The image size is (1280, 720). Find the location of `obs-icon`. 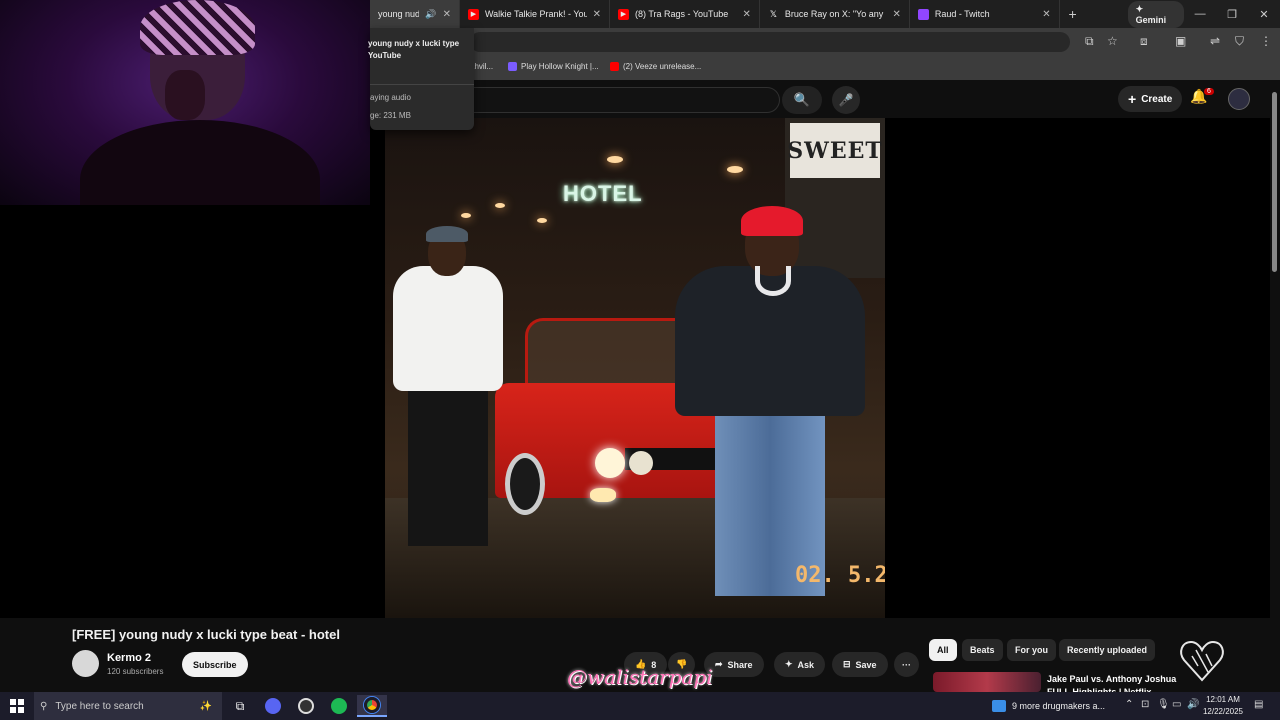

obs-icon is located at coordinates (306, 706).